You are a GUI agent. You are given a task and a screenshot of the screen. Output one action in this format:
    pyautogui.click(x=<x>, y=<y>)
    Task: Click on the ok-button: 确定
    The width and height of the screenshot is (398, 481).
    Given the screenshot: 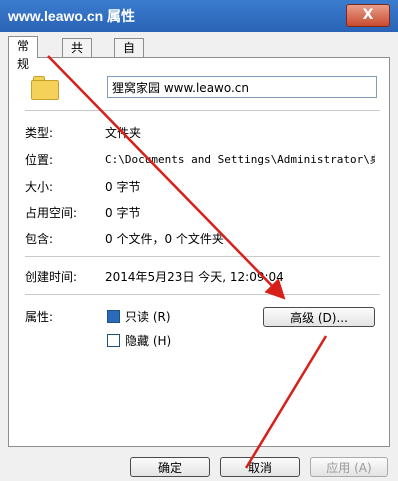 What is the action you would take?
    pyautogui.click(x=170, y=467)
    